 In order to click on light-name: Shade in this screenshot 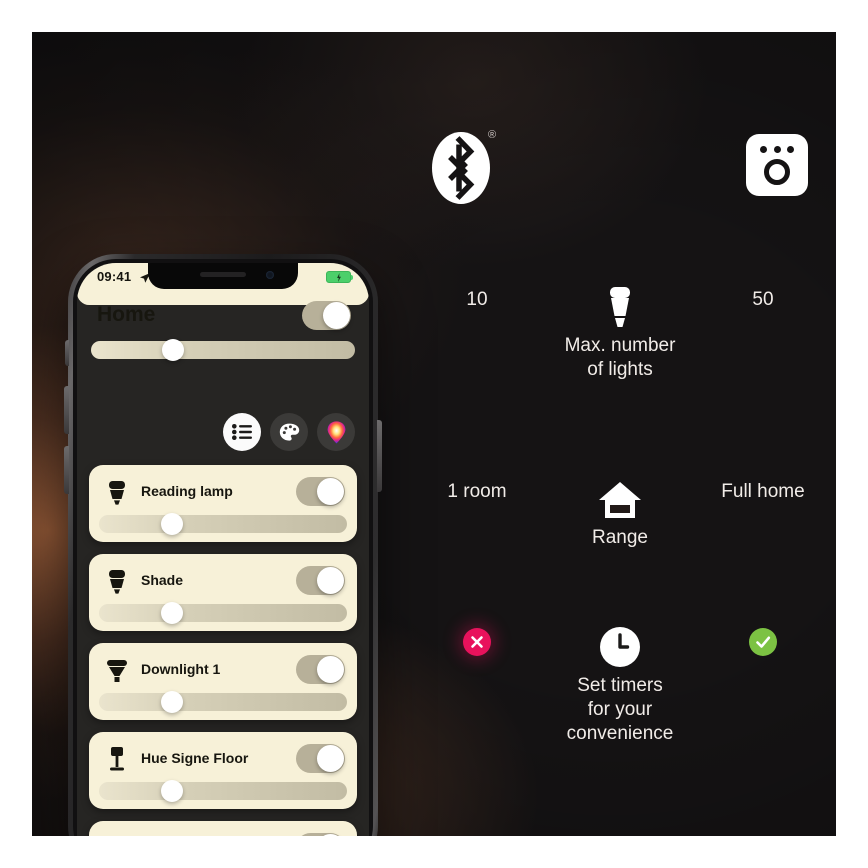, I will do `click(162, 580)`.